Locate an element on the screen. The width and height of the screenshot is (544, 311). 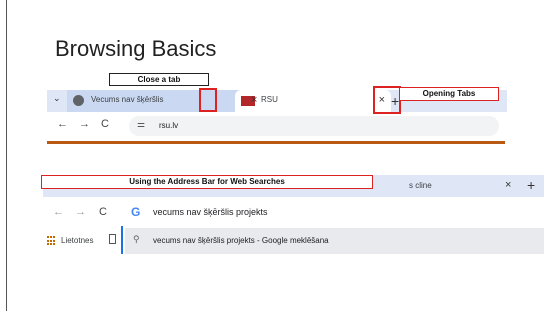
divider is located at coordinates (276, 142).